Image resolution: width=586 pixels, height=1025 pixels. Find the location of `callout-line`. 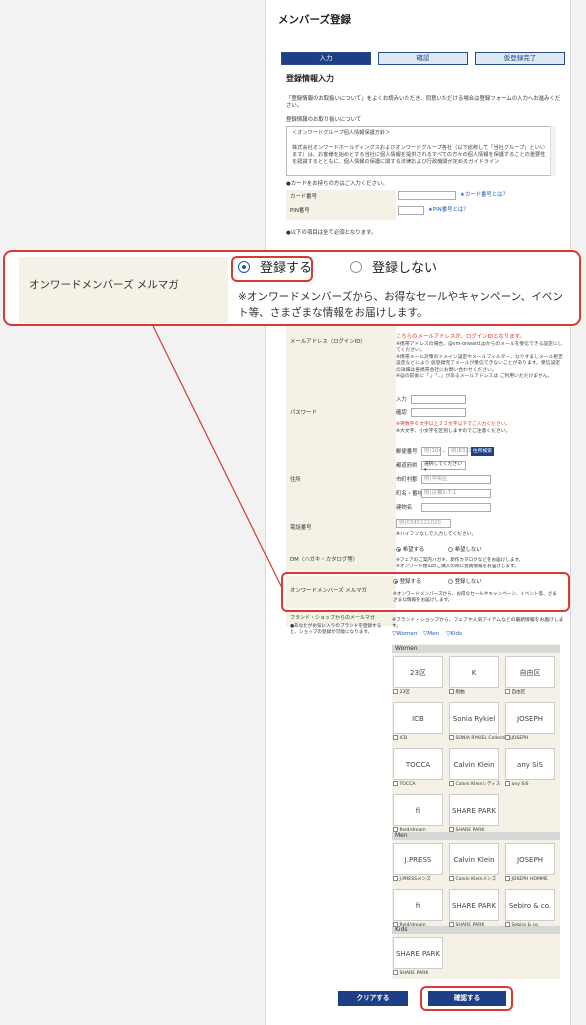

callout-line is located at coordinates (217, 457).